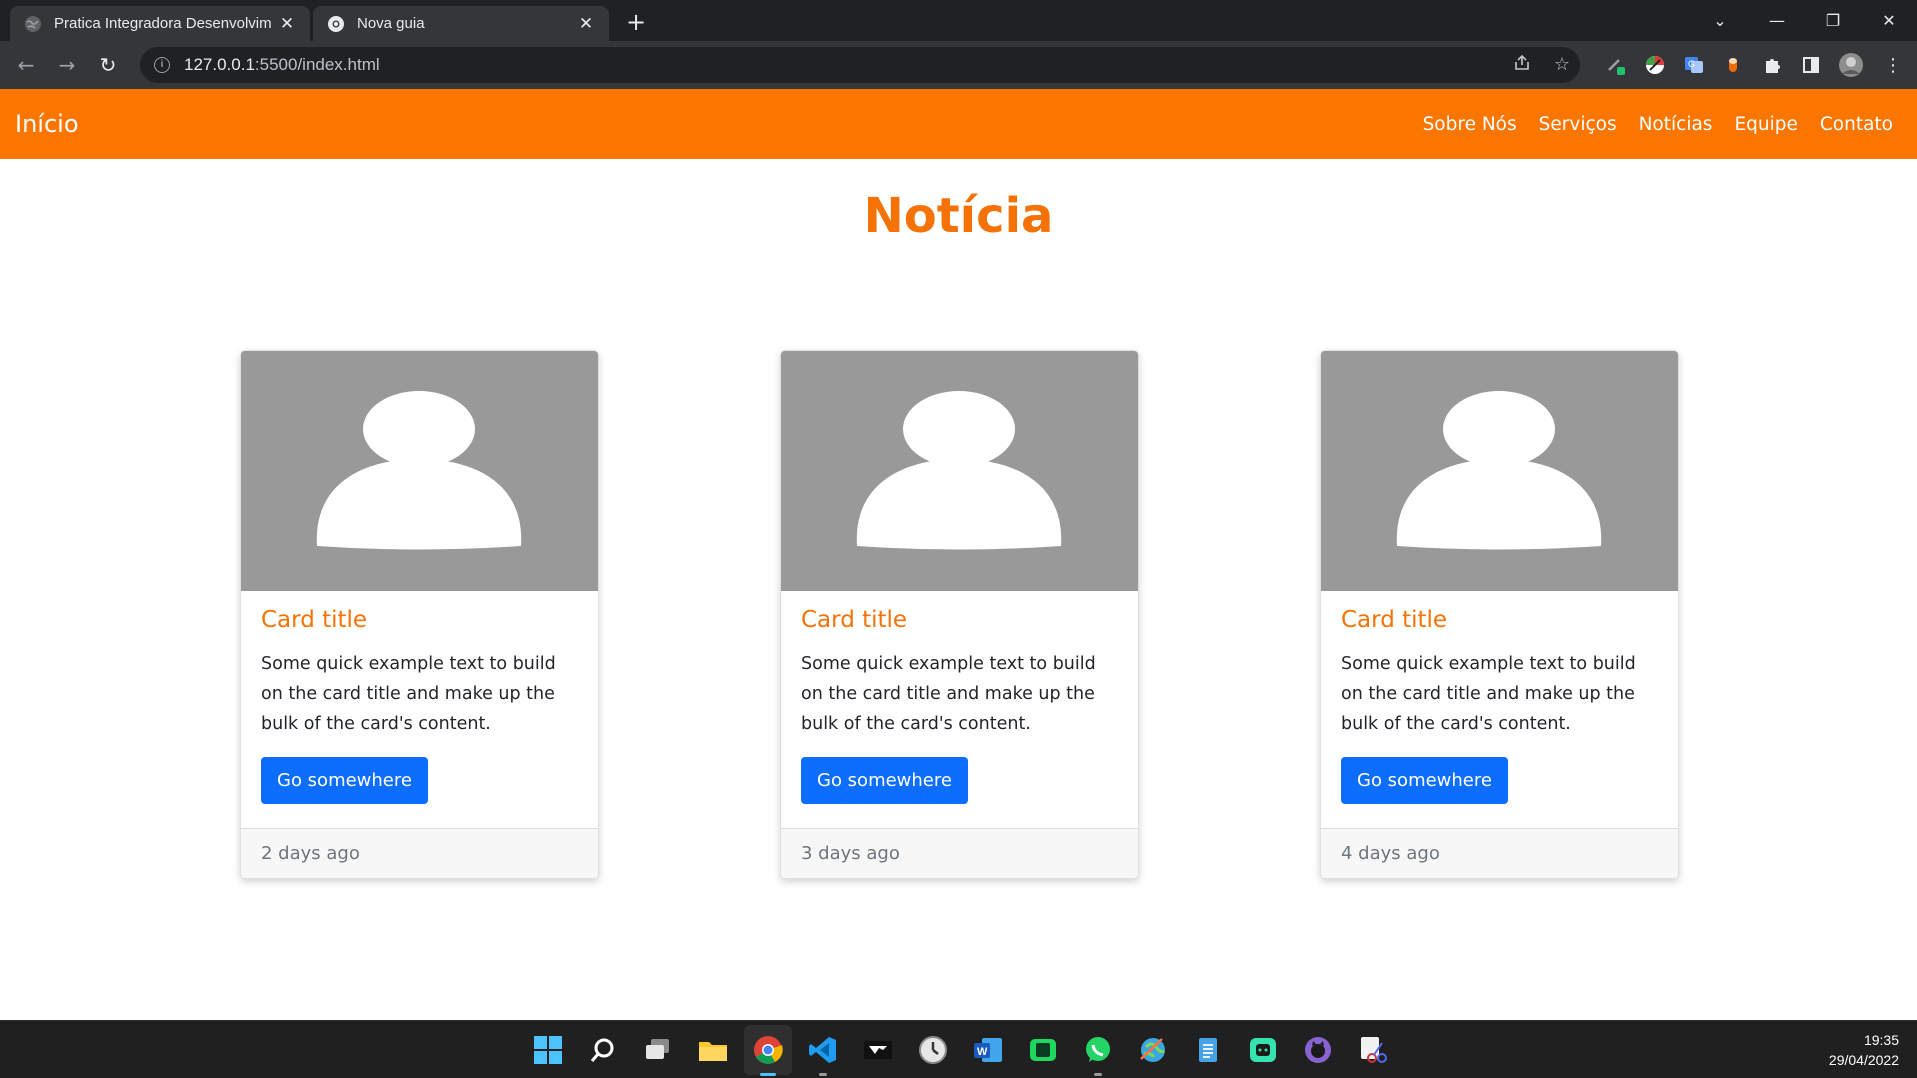 The width and height of the screenshot is (1917, 1078). Describe the element at coordinates (1616, 65) in the screenshot. I see `extension-pen-icon` at that location.